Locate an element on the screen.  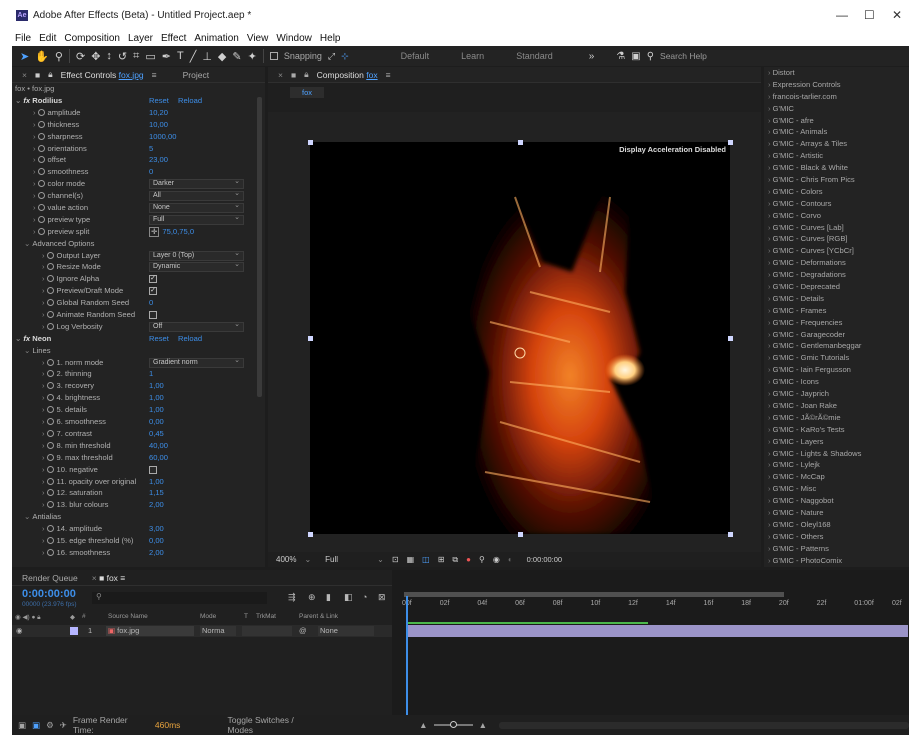
effect-property-row: › Preview/Draft Mode ✓ is located at coordinates (138, 291).